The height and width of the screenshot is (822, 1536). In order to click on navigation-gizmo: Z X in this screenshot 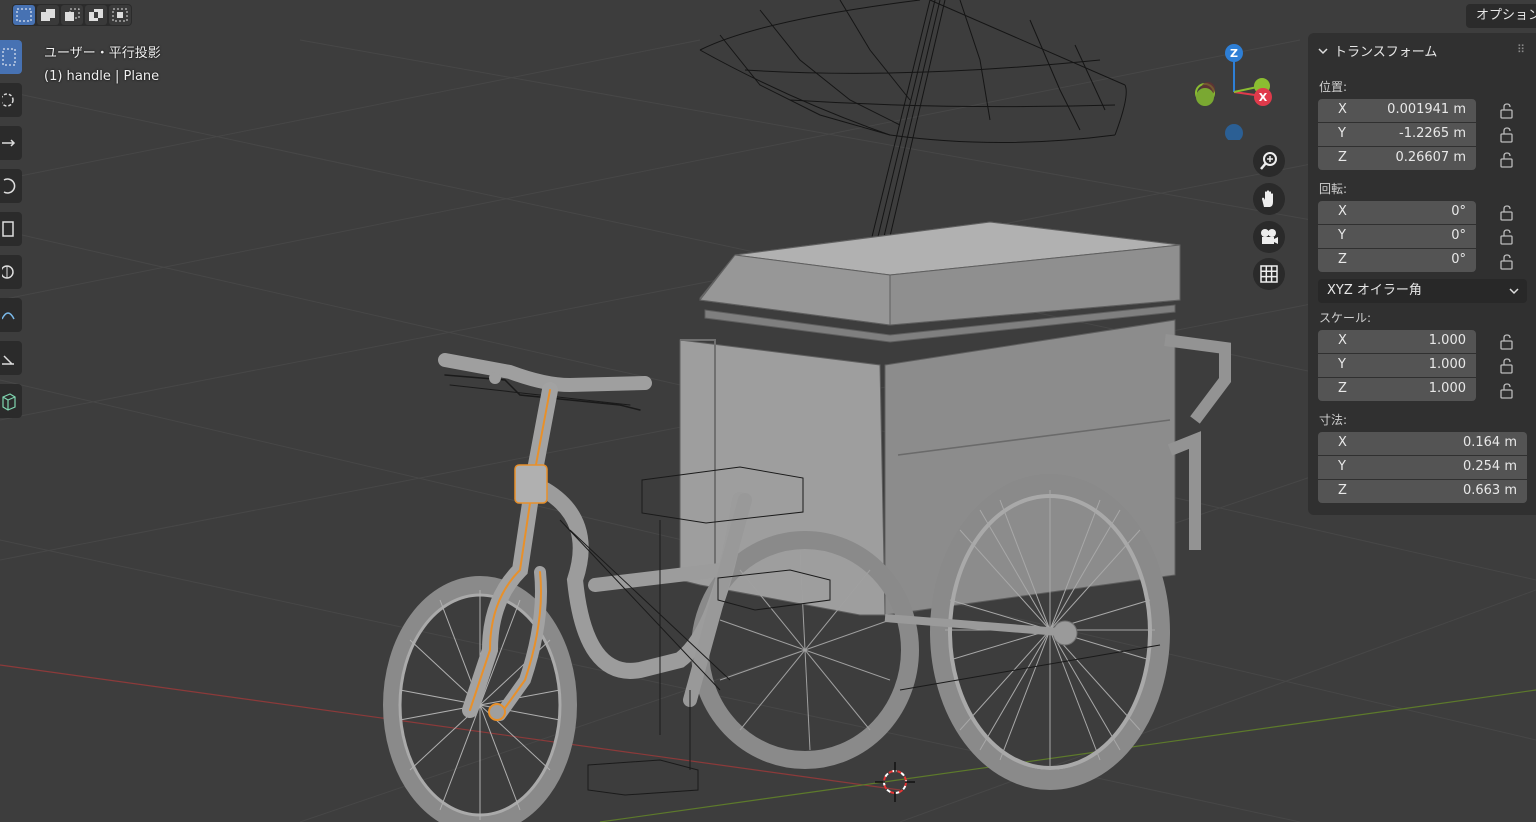, I will do `click(1235, 91)`.